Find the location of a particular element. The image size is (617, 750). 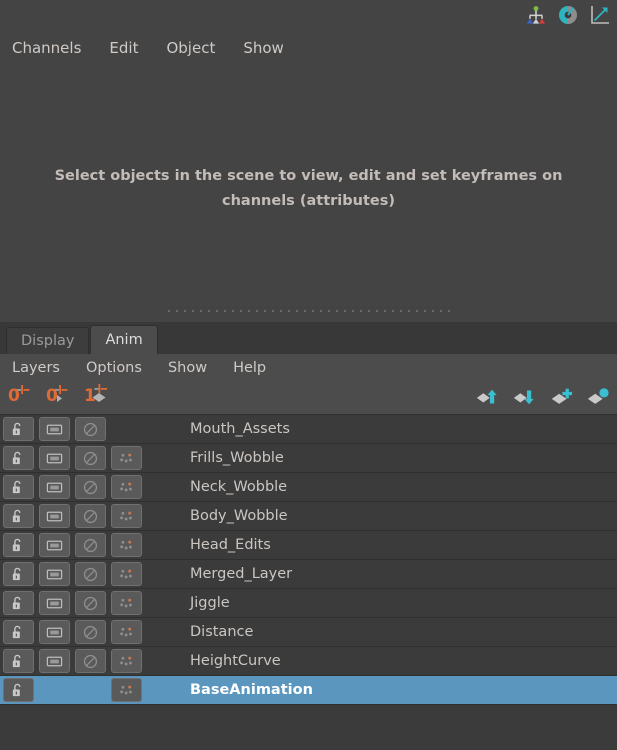

move-layer-up-button is located at coordinates (487, 397).